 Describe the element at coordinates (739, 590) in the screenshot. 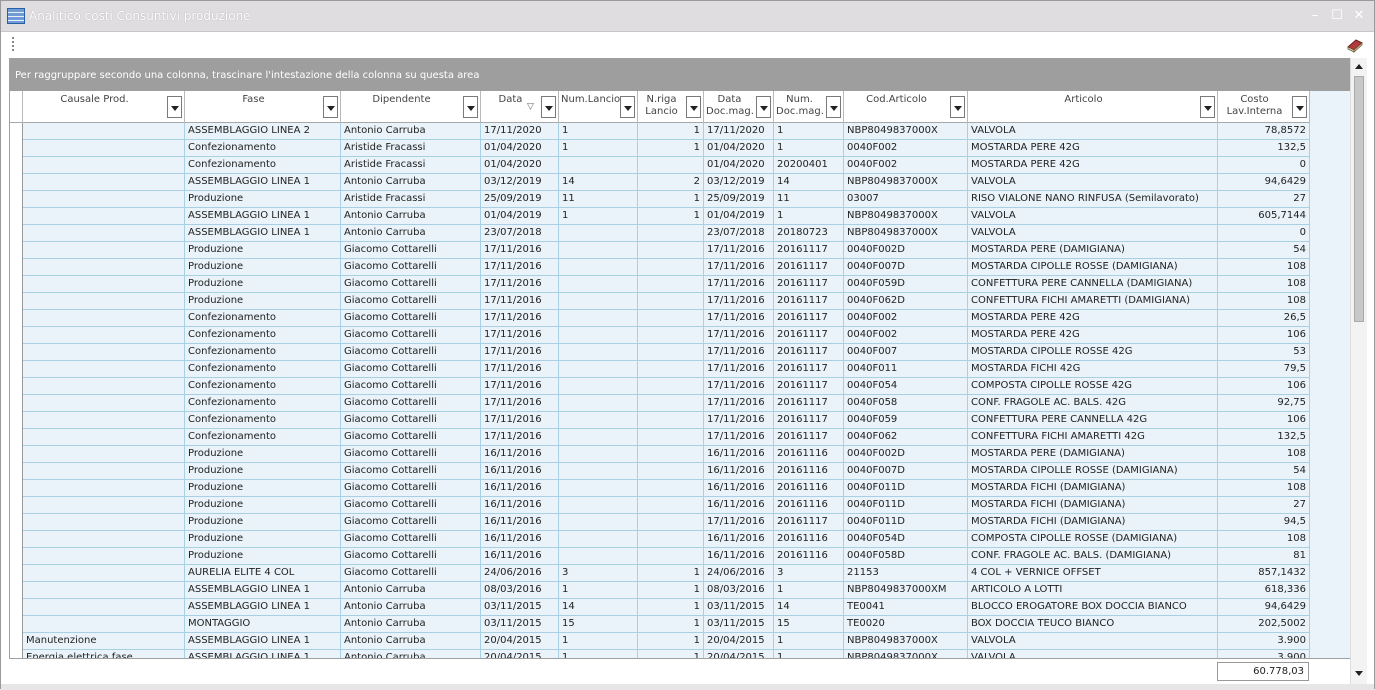

I see `cell-data-doc-mag: 08/03/2016` at that location.